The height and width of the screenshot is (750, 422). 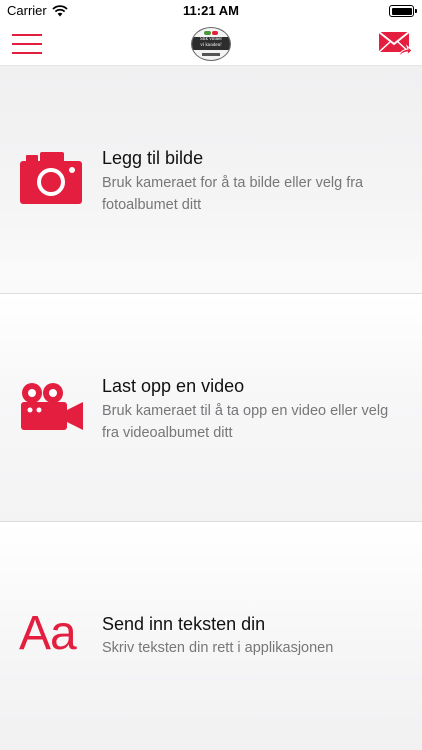 What do you see at coordinates (51, 178) in the screenshot?
I see `camera-icon` at bounding box center [51, 178].